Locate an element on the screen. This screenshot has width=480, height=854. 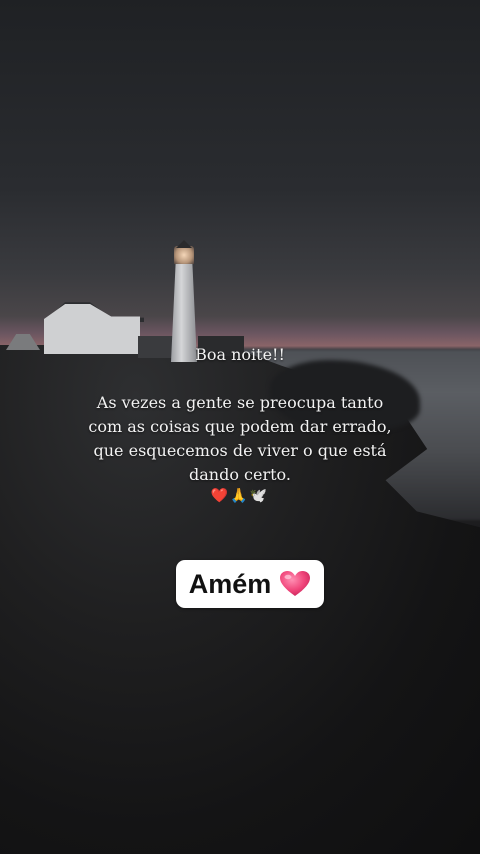
emoji-row: ❤️🙏🕊️ is located at coordinates (240, 496).